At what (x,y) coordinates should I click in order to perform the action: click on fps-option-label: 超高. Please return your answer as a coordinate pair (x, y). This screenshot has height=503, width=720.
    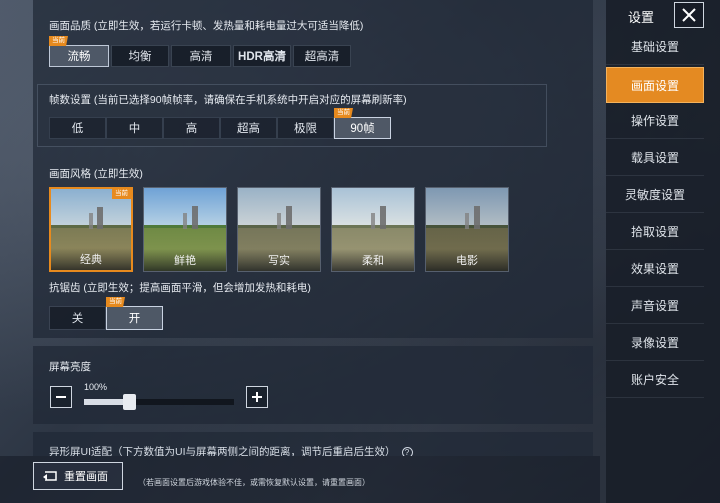
    Looking at the image, I should click on (248, 129).